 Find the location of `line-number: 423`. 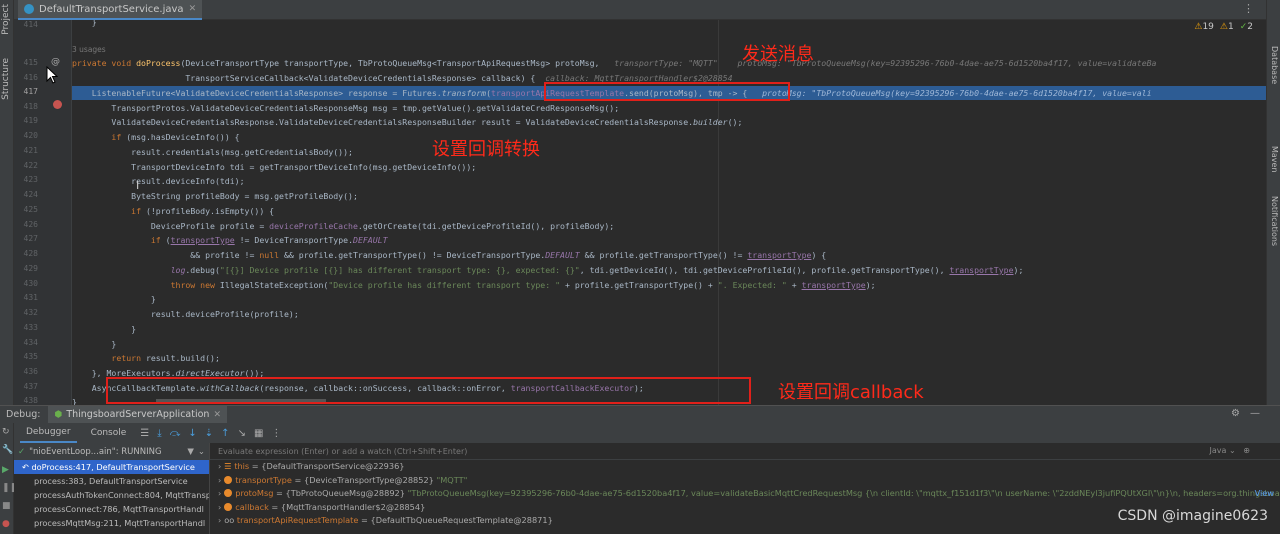

line-number: 423 is located at coordinates (30, 179).